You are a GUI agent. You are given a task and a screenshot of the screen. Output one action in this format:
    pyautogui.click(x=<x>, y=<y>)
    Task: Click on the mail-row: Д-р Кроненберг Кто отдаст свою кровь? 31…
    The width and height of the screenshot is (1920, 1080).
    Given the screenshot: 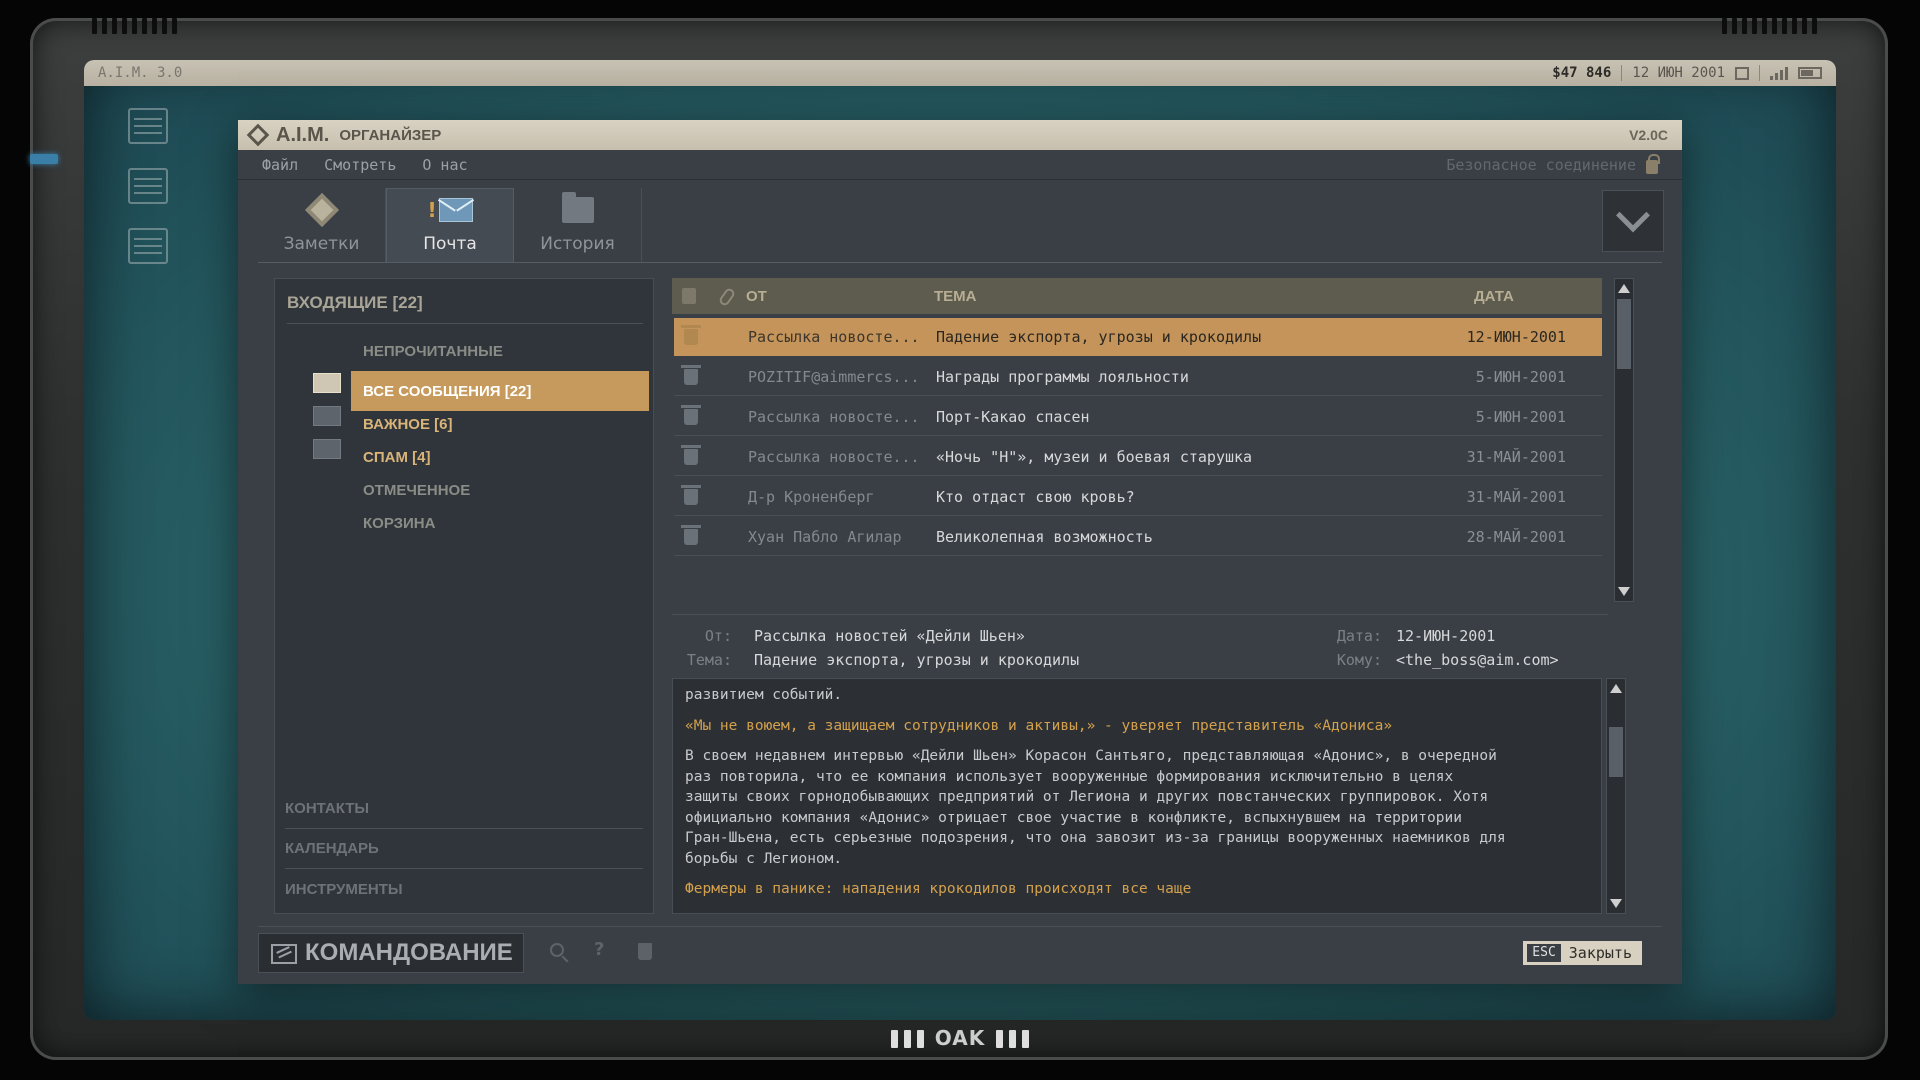 What is the action you would take?
    pyautogui.click(x=1138, y=497)
    